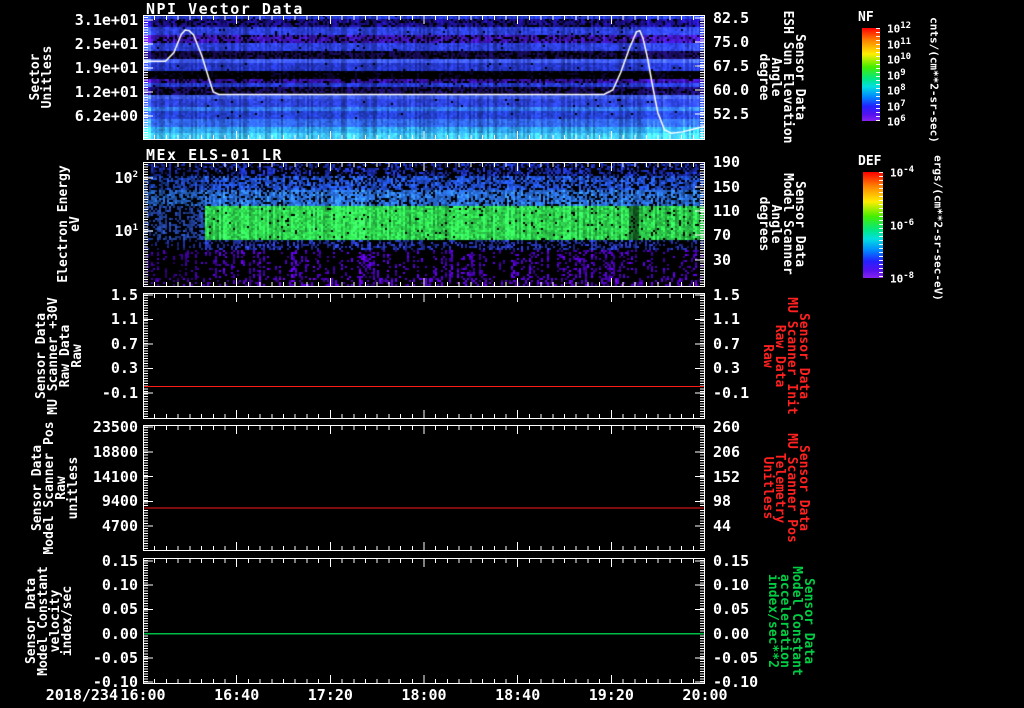 This screenshot has height=708, width=1024. Describe the element at coordinates (143, 695) in the screenshot. I see `time-tick-label: 16:00` at that location.